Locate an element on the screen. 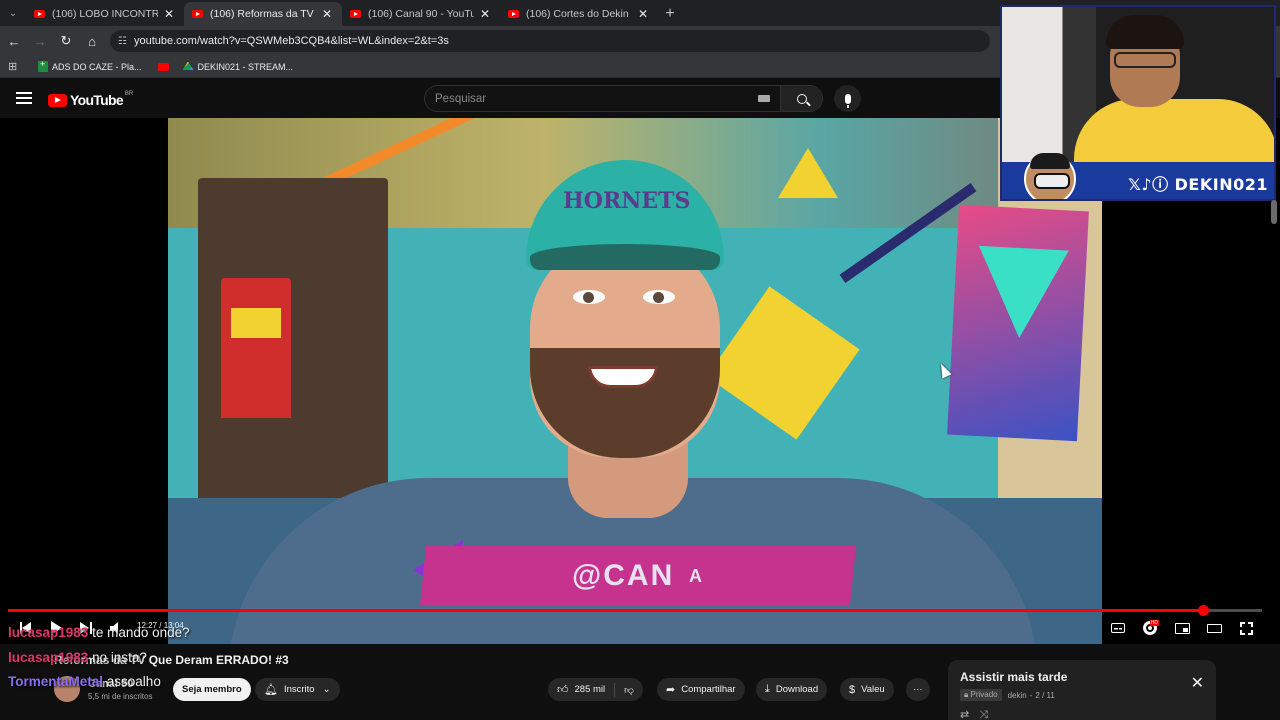 This screenshot has width=1280, height=720. more-icon: ··· is located at coordinates (918, 689).